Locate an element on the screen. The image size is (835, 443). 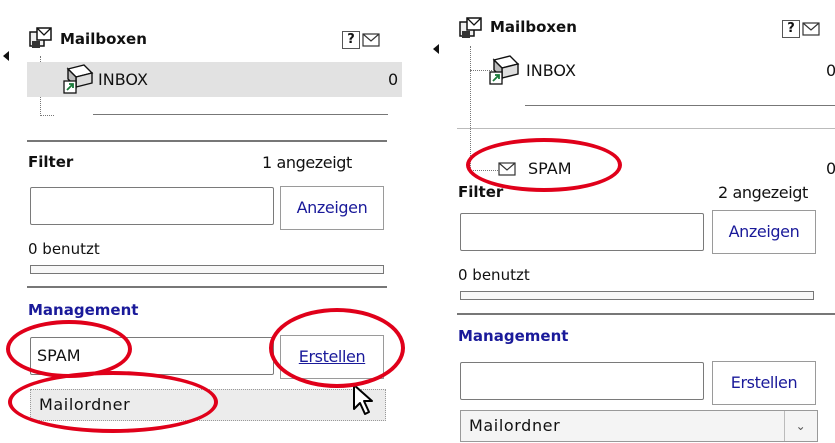
folder-type-select: Mailordner ⌄ is located at coordinates (639, 426).